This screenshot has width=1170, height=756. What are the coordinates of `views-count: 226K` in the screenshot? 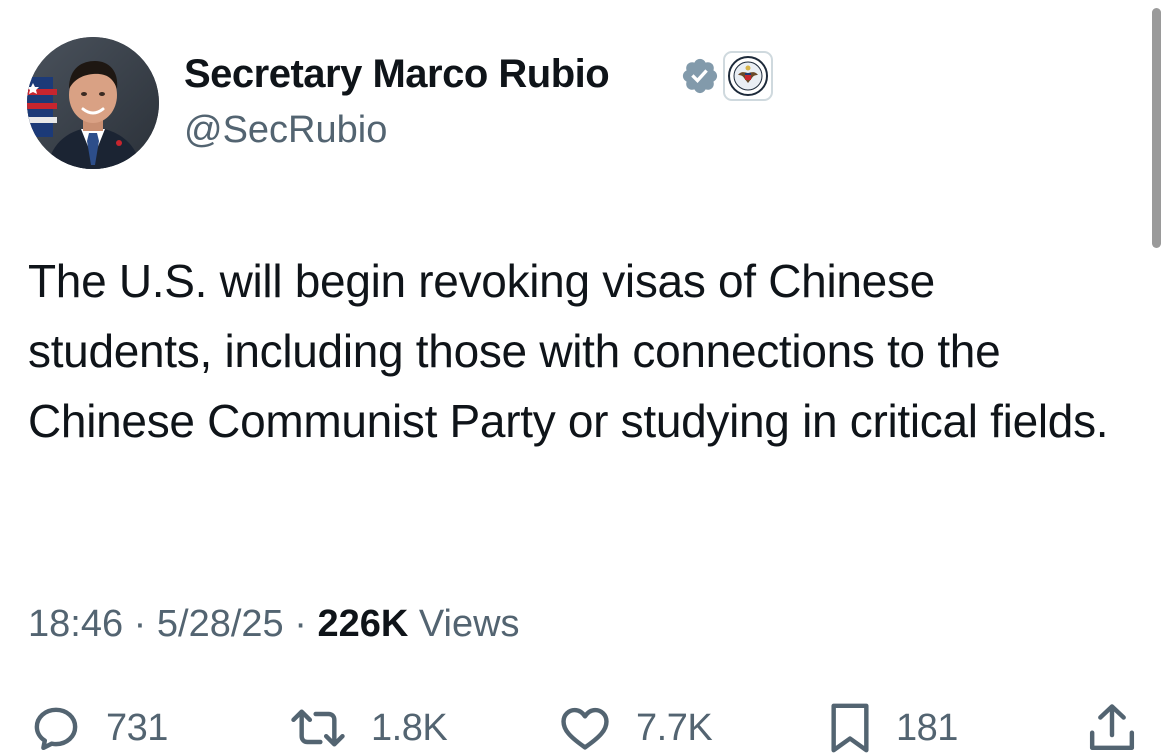 It's located at (363, 624).